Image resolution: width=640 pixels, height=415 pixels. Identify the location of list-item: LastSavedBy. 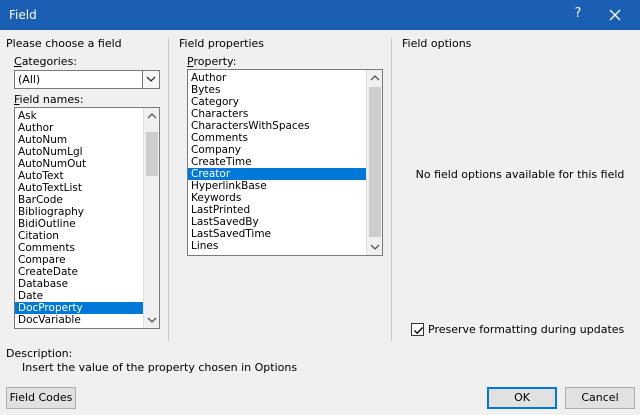
(277, 222).